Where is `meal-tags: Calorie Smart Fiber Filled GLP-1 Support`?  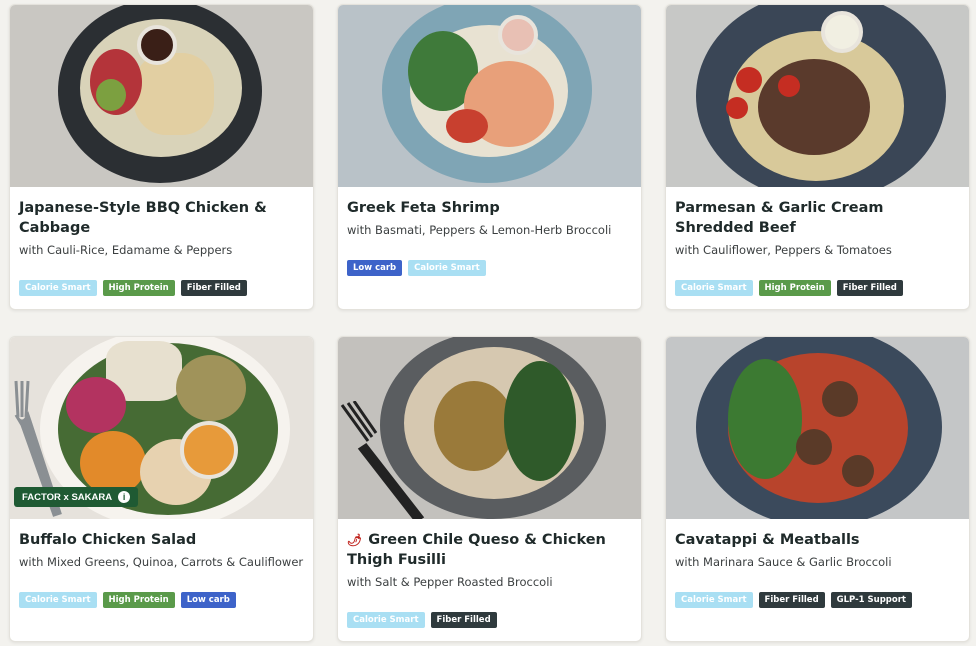 meal-tags: Calorie Smart Fiber Filled GLP-1 Support is located at coordinates (793, 600).